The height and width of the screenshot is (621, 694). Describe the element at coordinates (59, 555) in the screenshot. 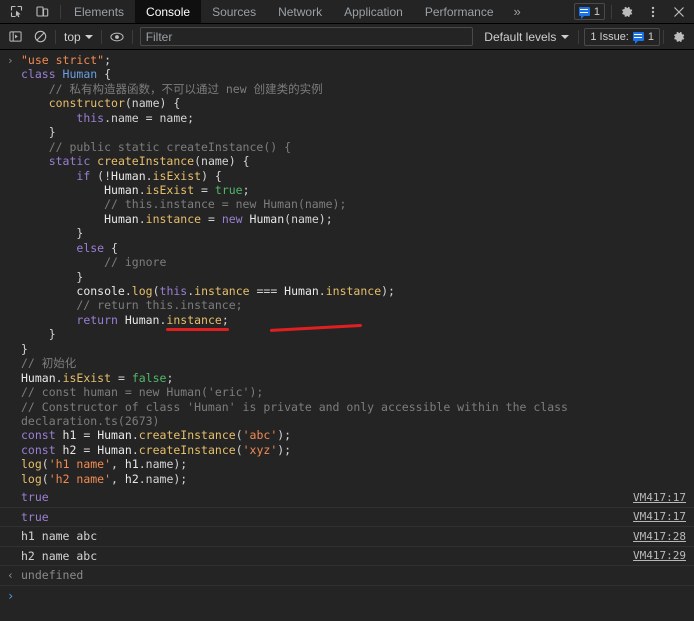

I see `output-value: h2 name abc` at that location.